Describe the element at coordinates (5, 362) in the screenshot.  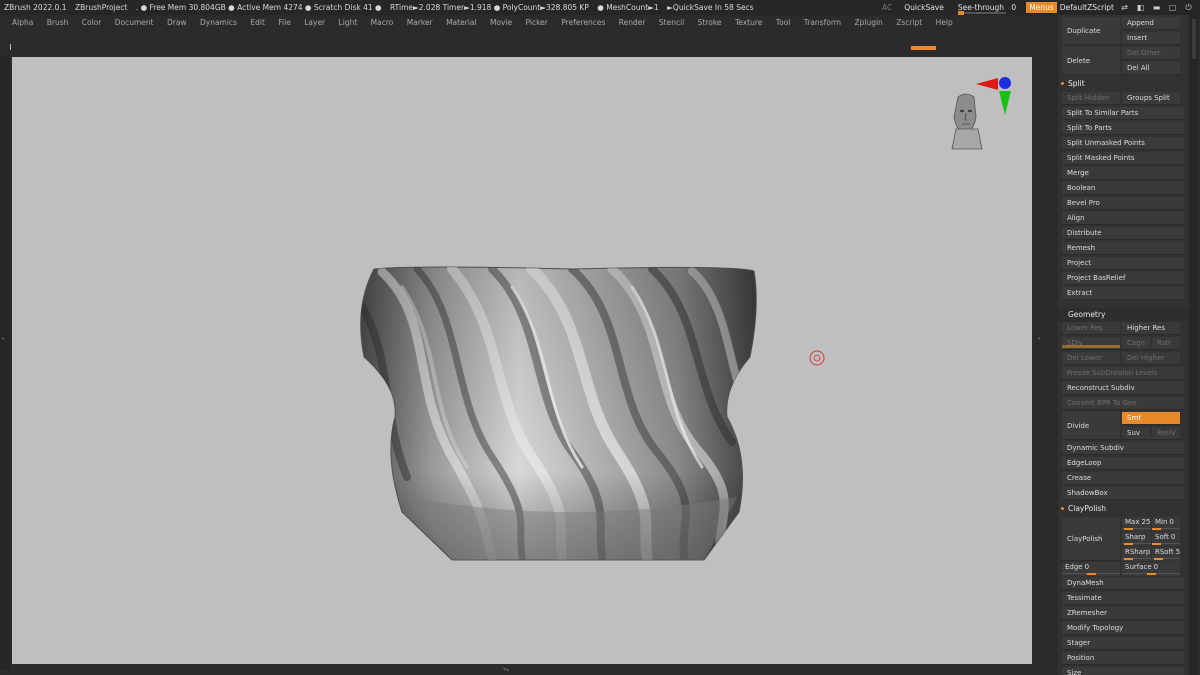
I see `left-tray` at that location.